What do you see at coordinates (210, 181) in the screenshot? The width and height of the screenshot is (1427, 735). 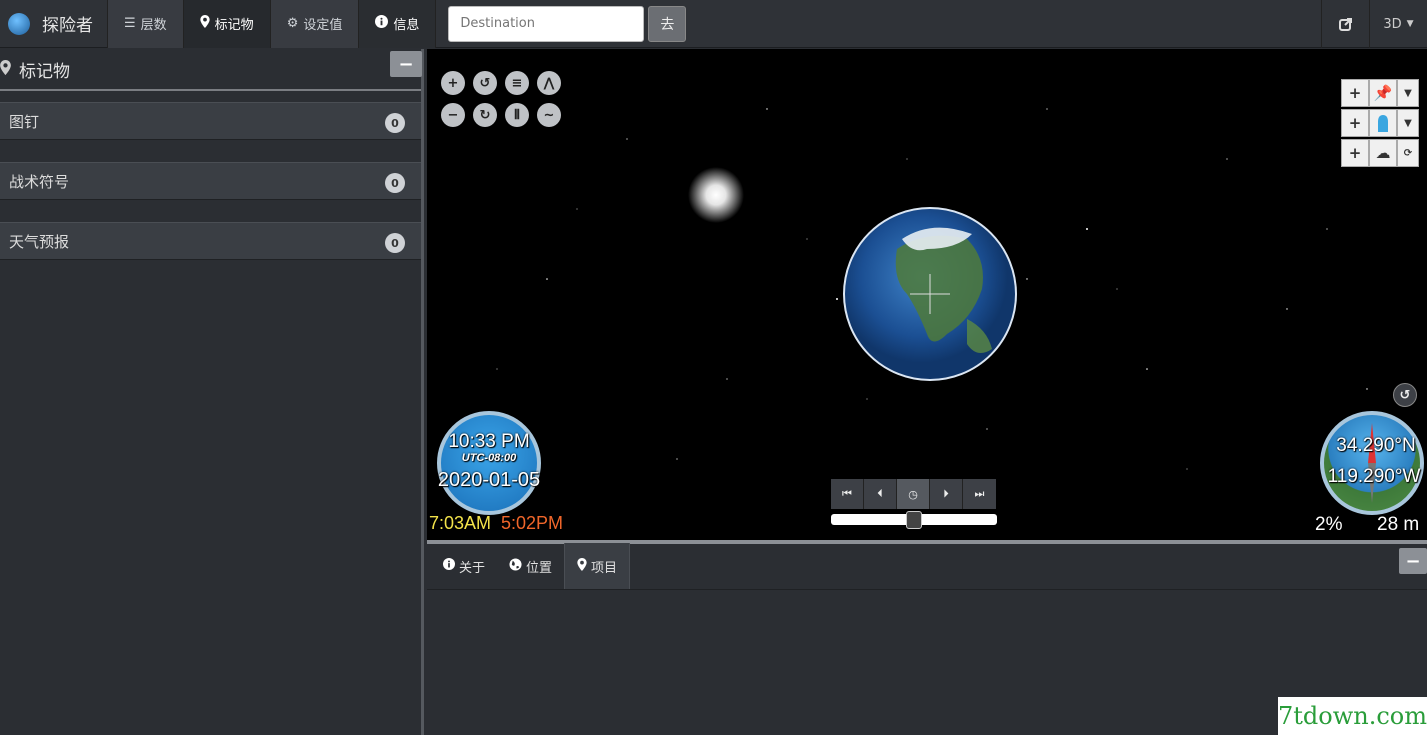 I see `group-tactical-symbols: 战术符号 0` at bounding box center [210, 181].